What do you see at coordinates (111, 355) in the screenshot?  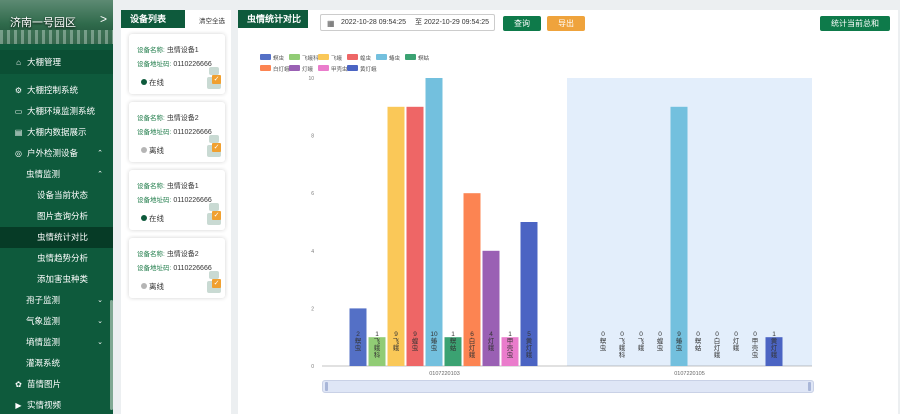 I see `sidebar-scrollbar` at bounding box center [111, 355].